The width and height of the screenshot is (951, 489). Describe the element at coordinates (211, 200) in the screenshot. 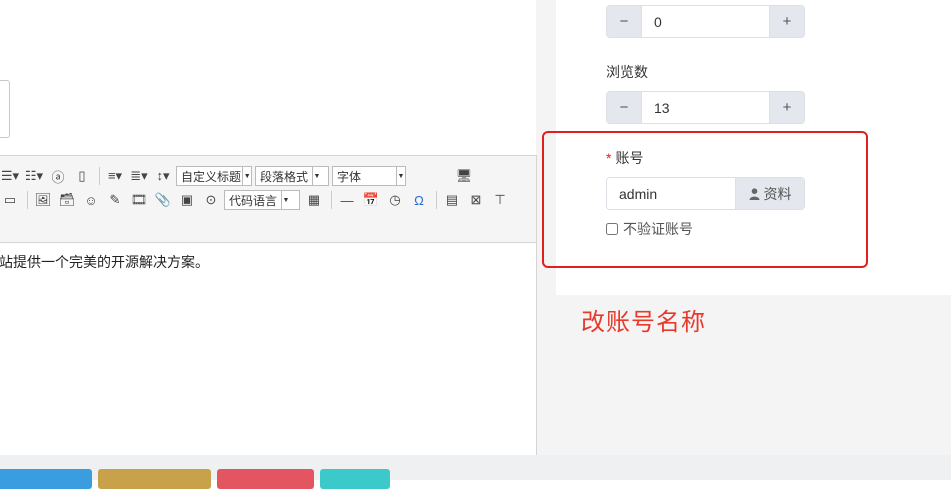

I see `frame-icon: ⊙` at that location.